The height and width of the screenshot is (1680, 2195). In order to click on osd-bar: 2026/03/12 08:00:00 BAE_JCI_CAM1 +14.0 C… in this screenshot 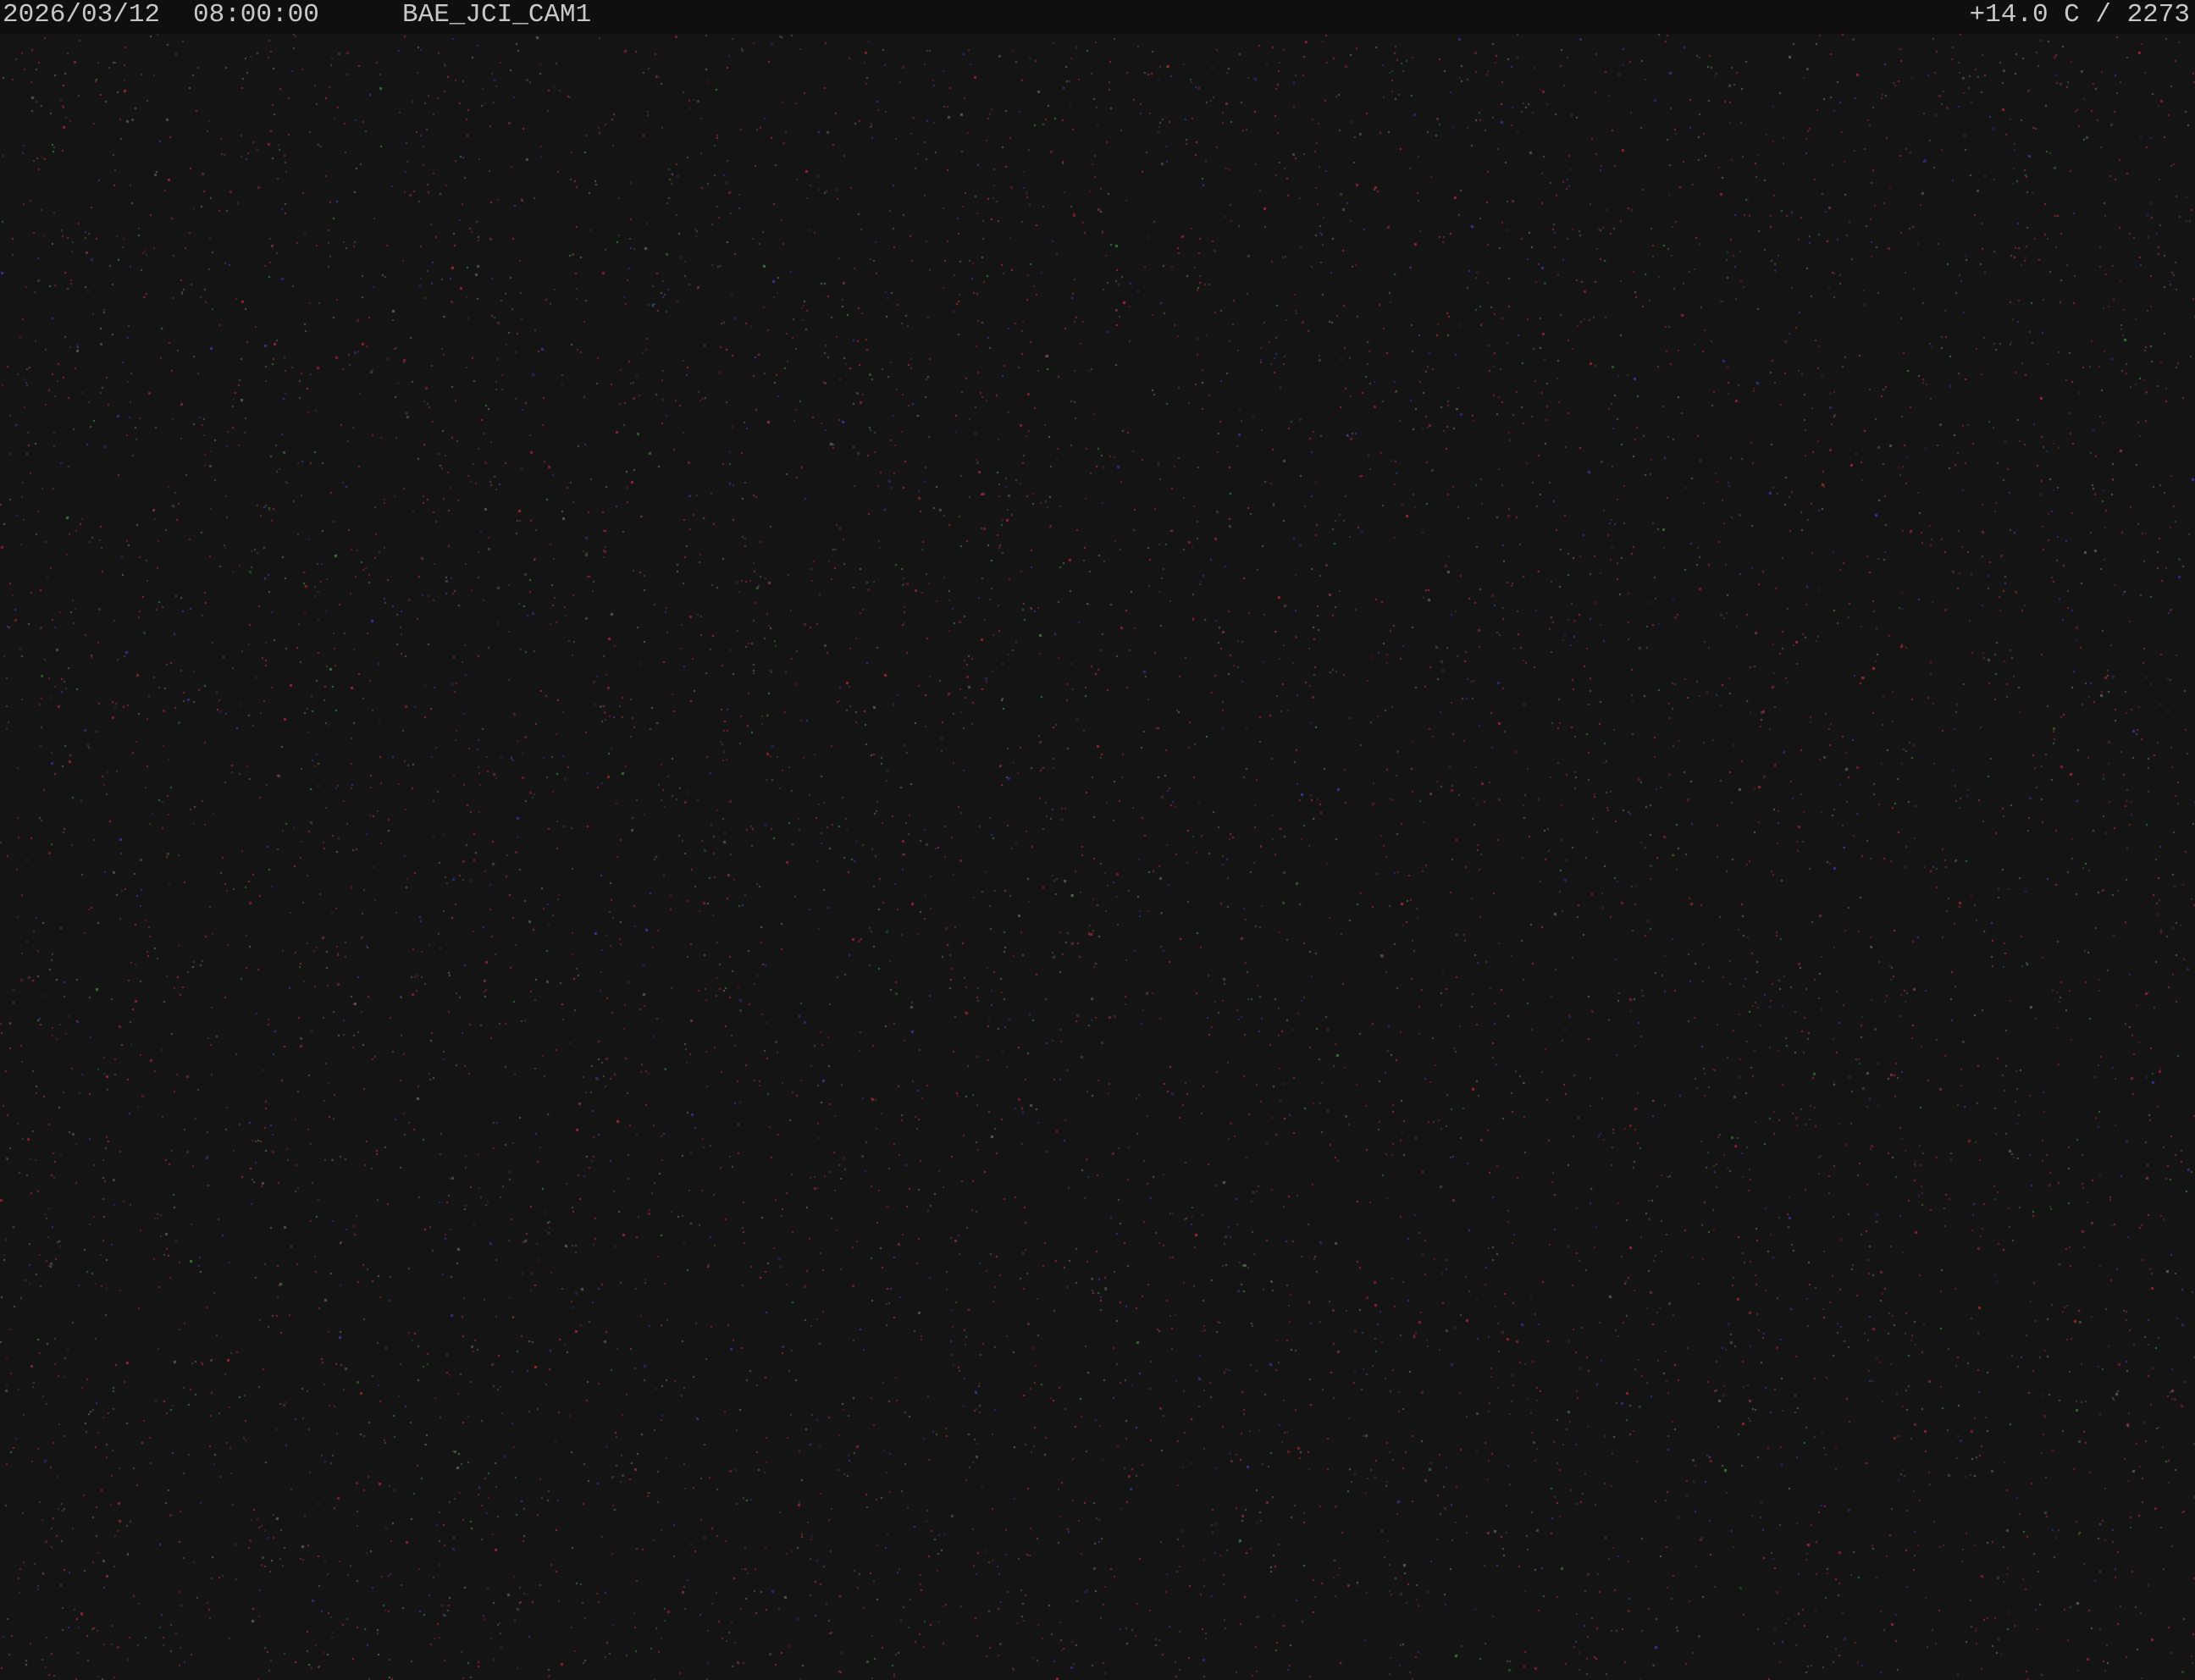, I will do `click(1097, 17)`.